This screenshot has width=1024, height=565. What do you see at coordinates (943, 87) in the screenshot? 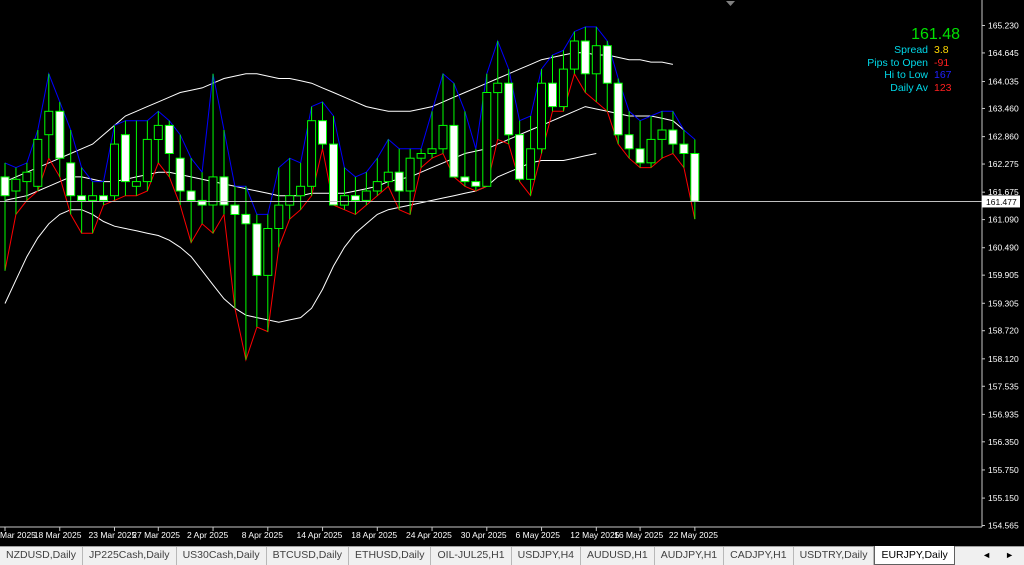
I see `daily-av-value: 123` at bounding box center [943, 87].